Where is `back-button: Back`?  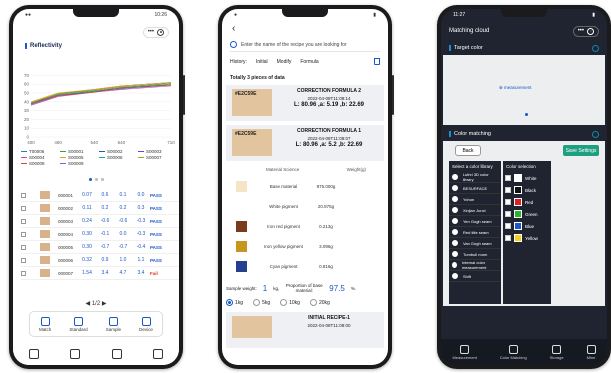
back-button: Back is located at coordinates (468, 150).